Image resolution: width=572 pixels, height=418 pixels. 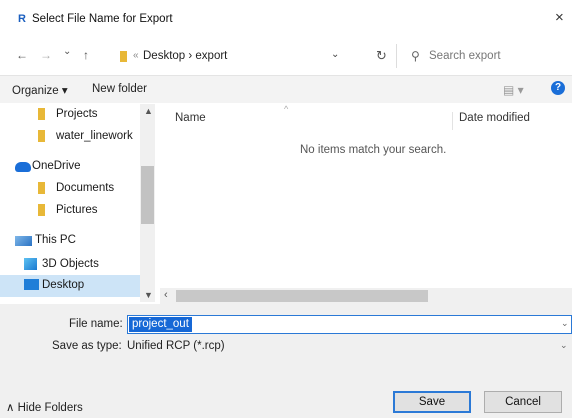 I want to click on nav-item-this-pc: This PC, so click(x=70, y=241).